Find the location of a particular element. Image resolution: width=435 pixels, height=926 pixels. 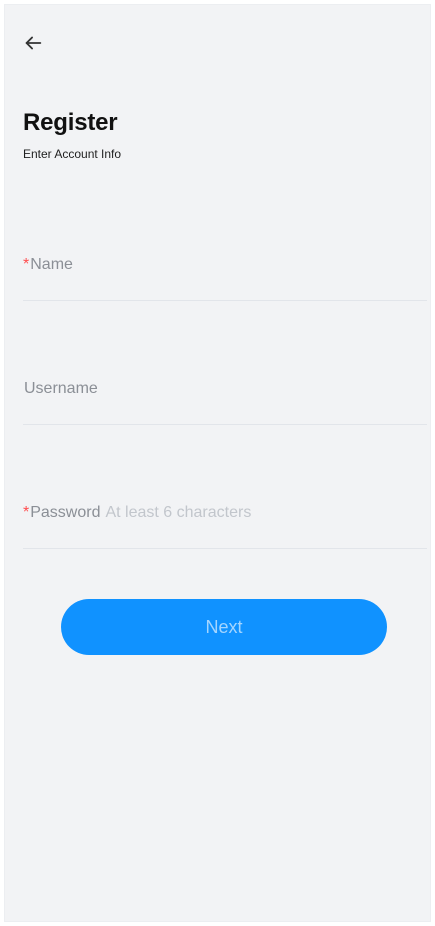

password-field: *Password At least 6 characters is located at coordinates (225, 521).